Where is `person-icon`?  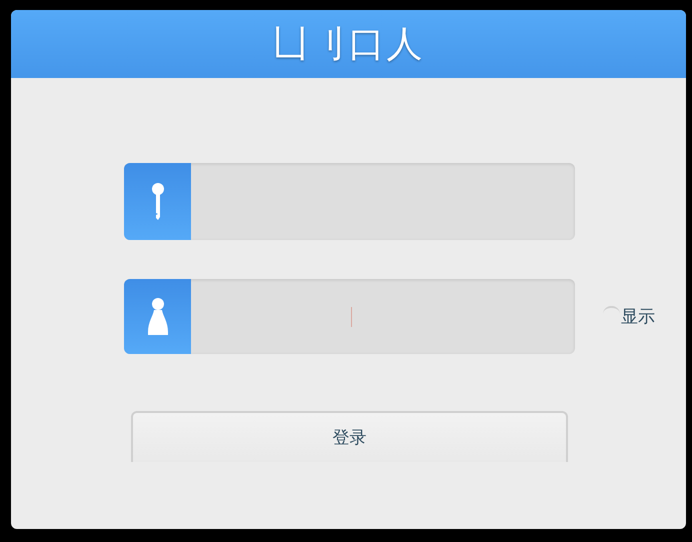 person-icon is located at coordinates (158, 316).